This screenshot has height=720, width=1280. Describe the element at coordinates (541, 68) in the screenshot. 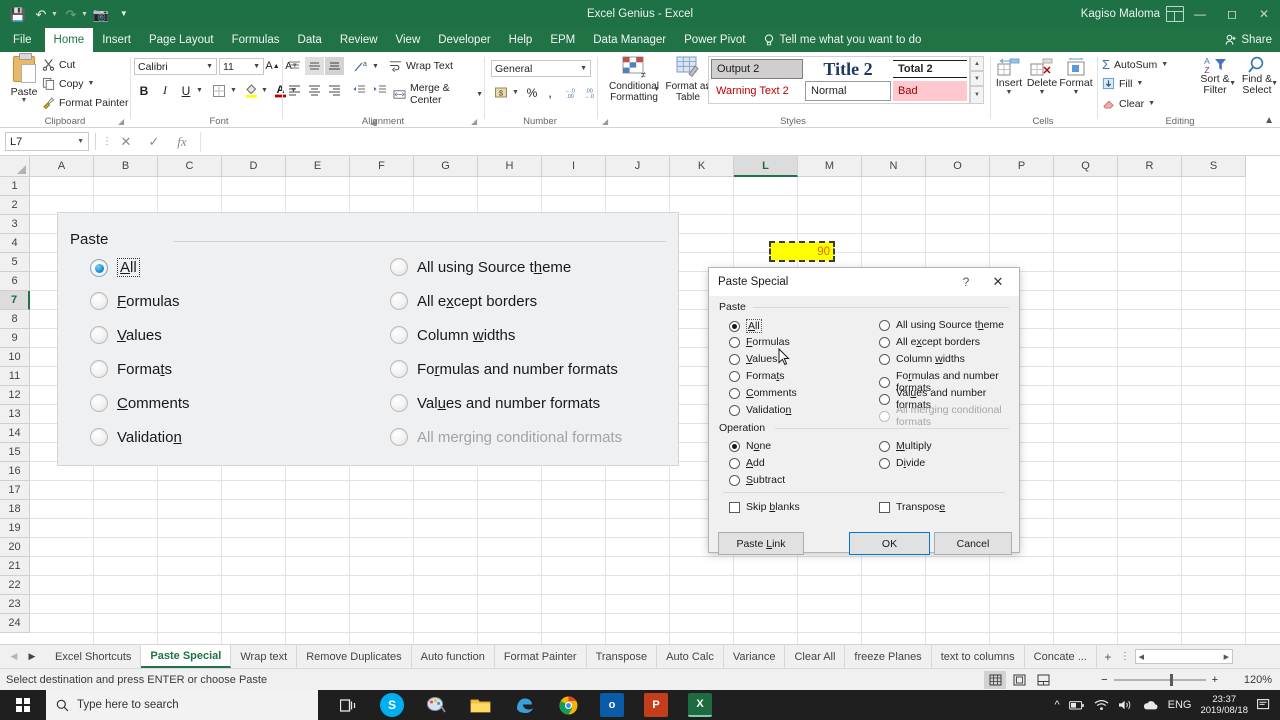

I see `number-format-combo: General ▼` at that location.